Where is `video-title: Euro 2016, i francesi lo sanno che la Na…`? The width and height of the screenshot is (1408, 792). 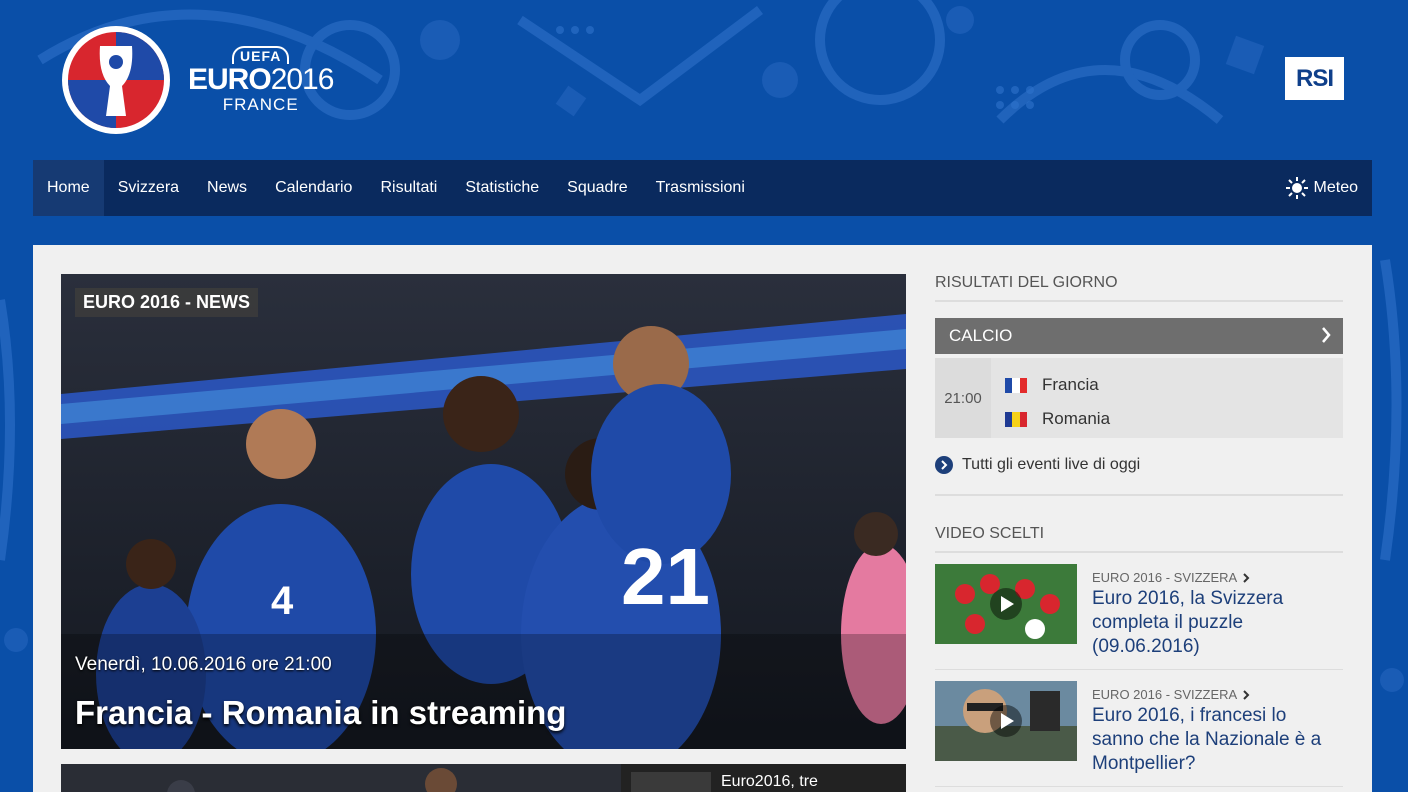
video-title: Euro 2016, i francesi lo sanno che la Na… is located at coordinates (1217, 740).